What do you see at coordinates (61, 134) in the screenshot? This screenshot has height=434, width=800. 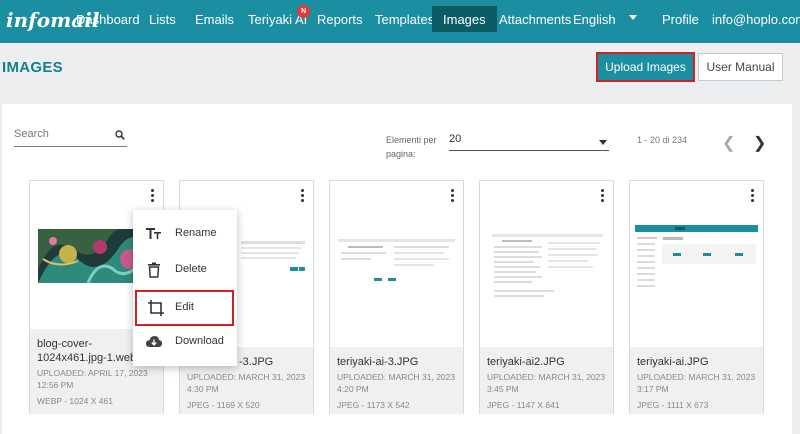 I see `search-input` at bounding box center [61, 134].